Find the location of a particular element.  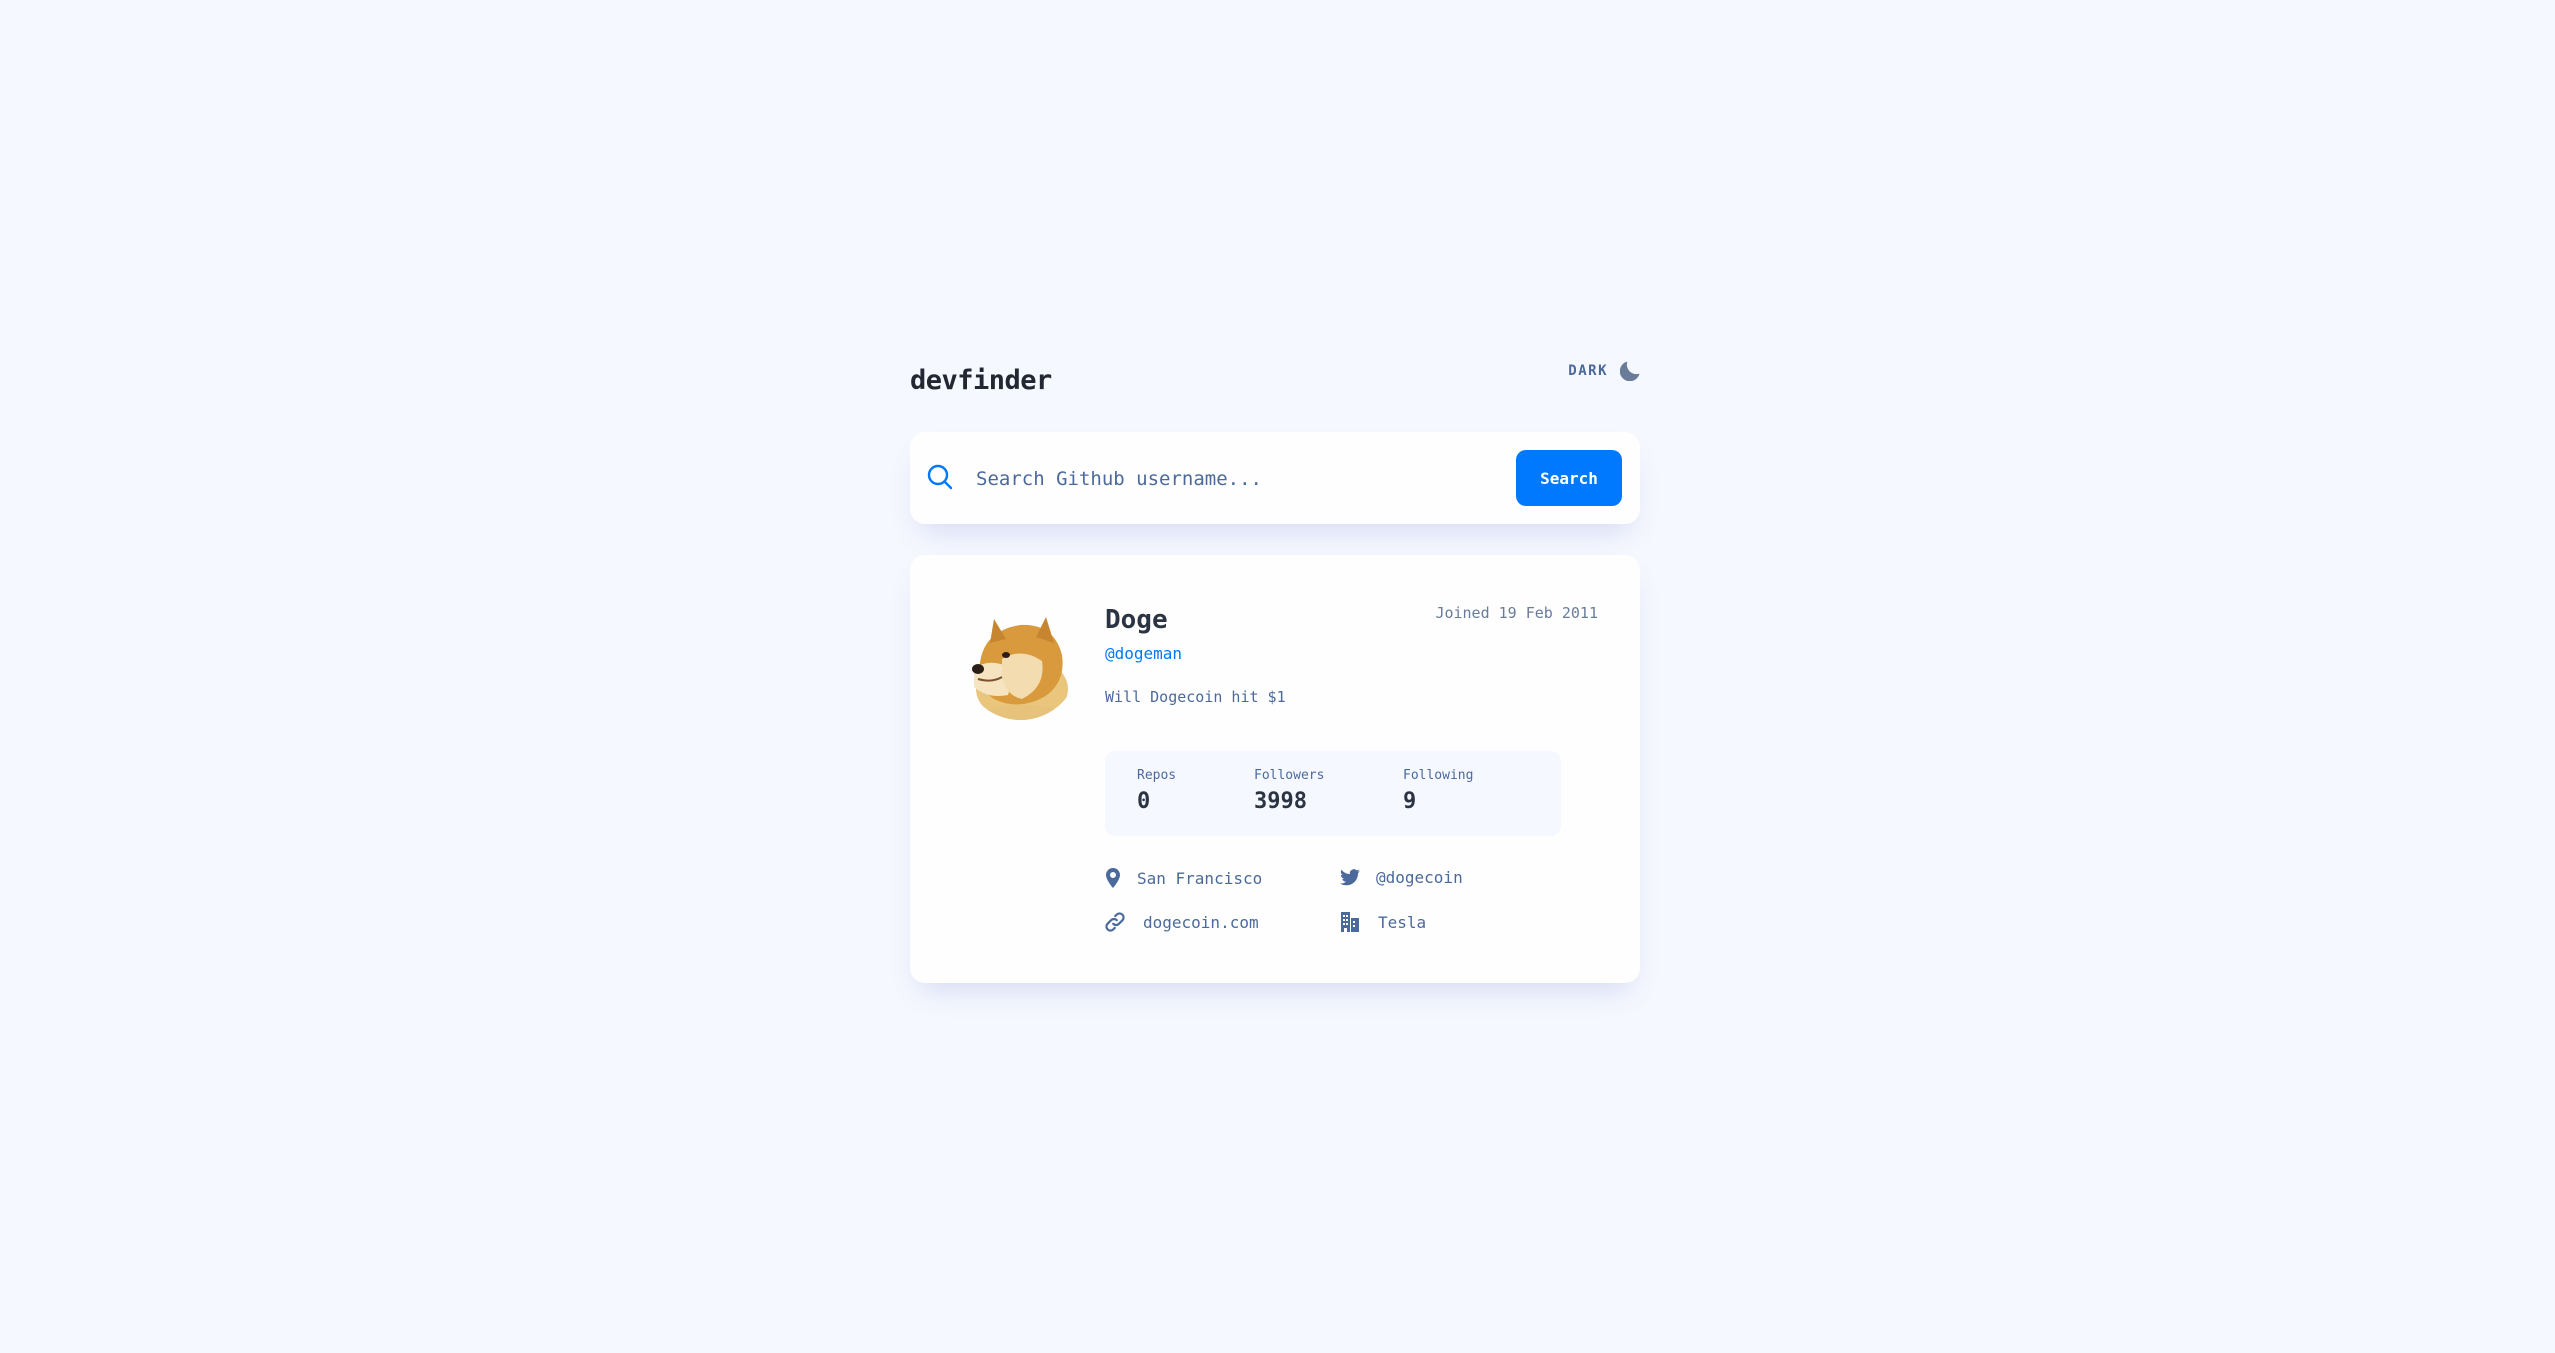

stat-following: Following 9 is located at coordinates (1438, 791).